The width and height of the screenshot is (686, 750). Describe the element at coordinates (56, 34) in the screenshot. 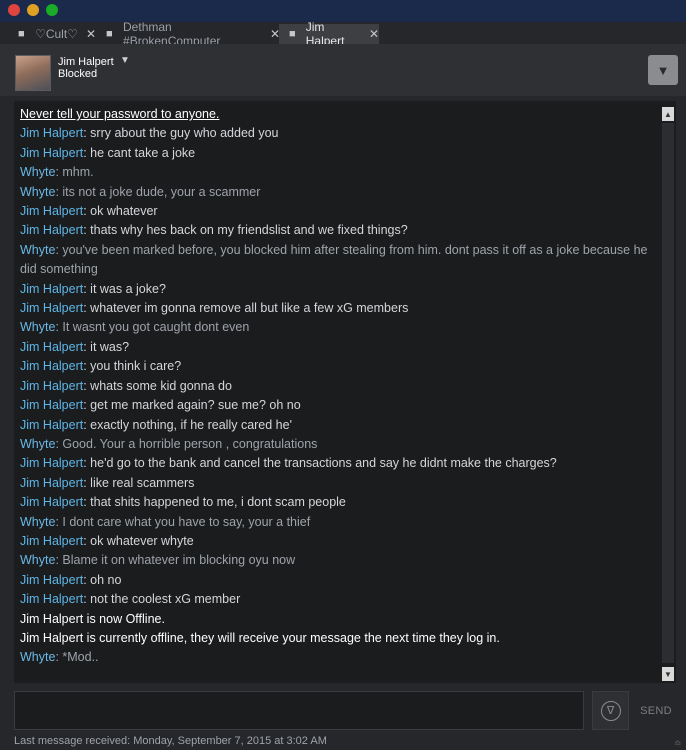

I see `tab-label: ♡Cult♡` at that location.